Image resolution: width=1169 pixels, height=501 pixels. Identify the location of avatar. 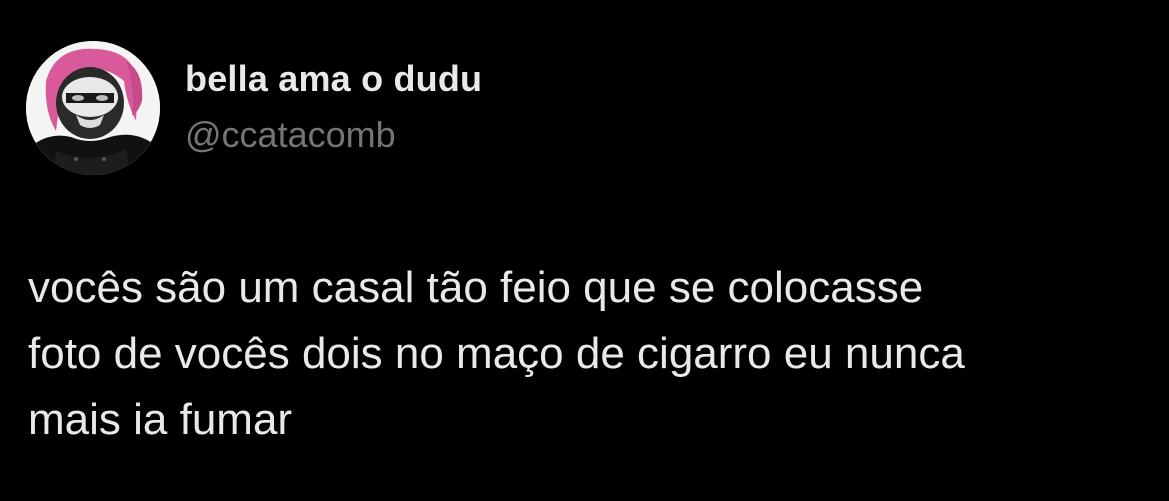
(93, 108).